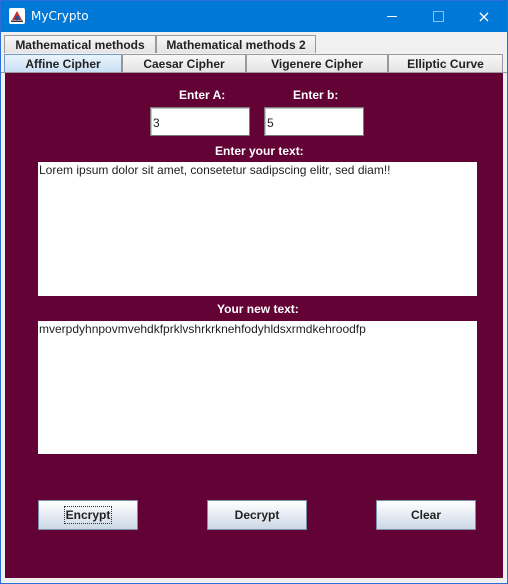 This screenshot has height=584, width=508. I want to click on encrypt-button: Encrypt, so click(88, 515).